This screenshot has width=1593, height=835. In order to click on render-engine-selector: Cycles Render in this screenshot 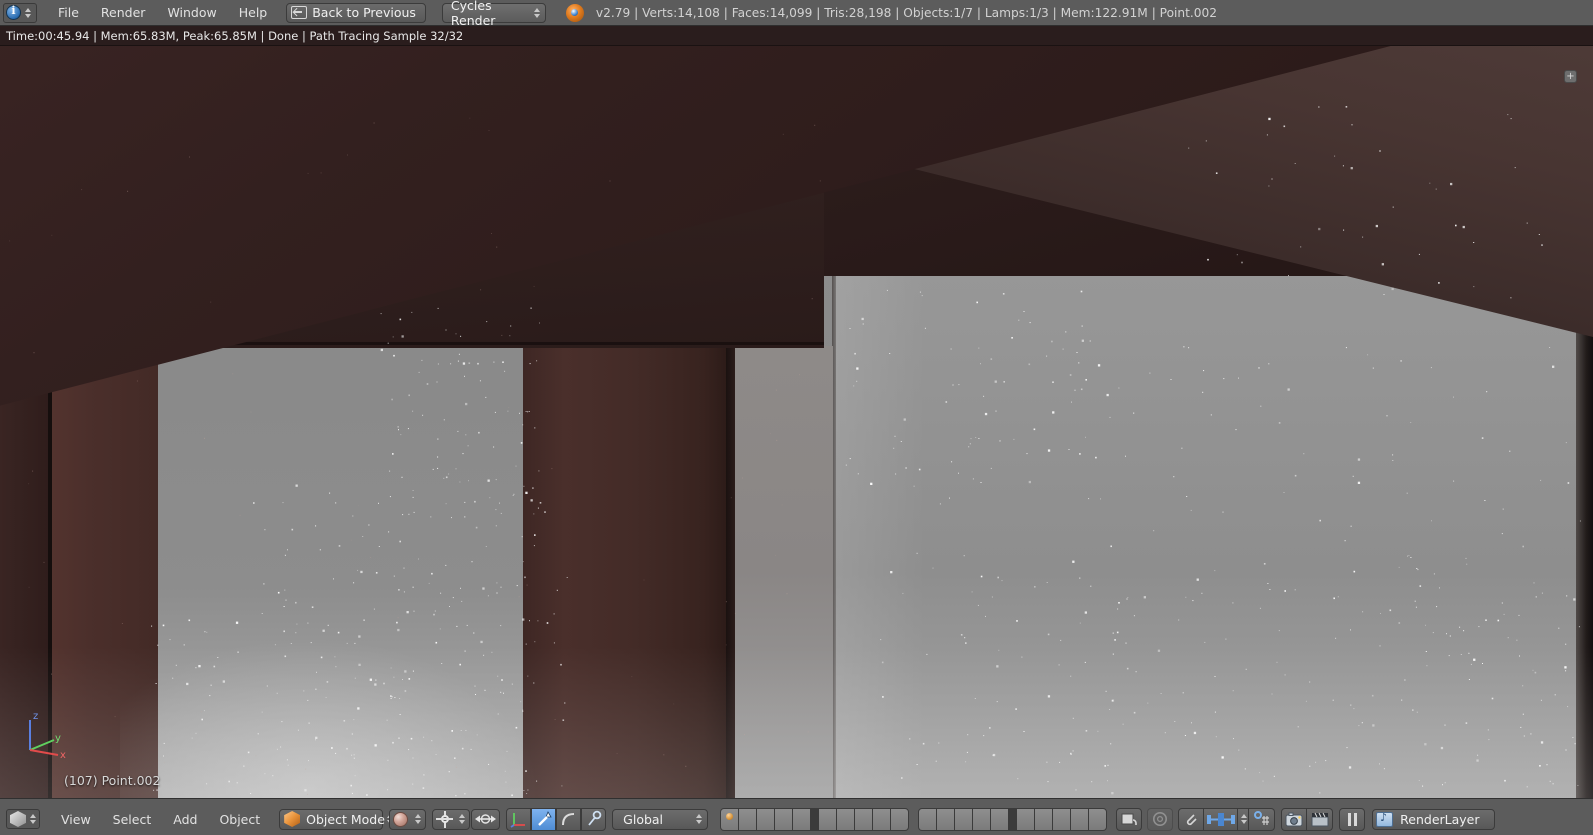, I will do `click(493, 14)`.